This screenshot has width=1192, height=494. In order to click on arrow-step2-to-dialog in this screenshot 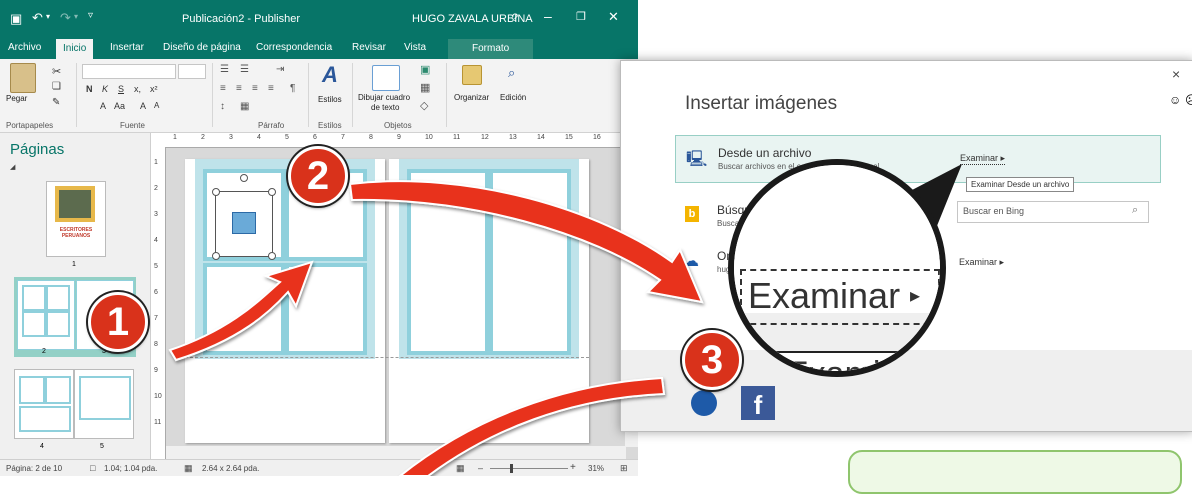, I will do `click(526, 242)`.